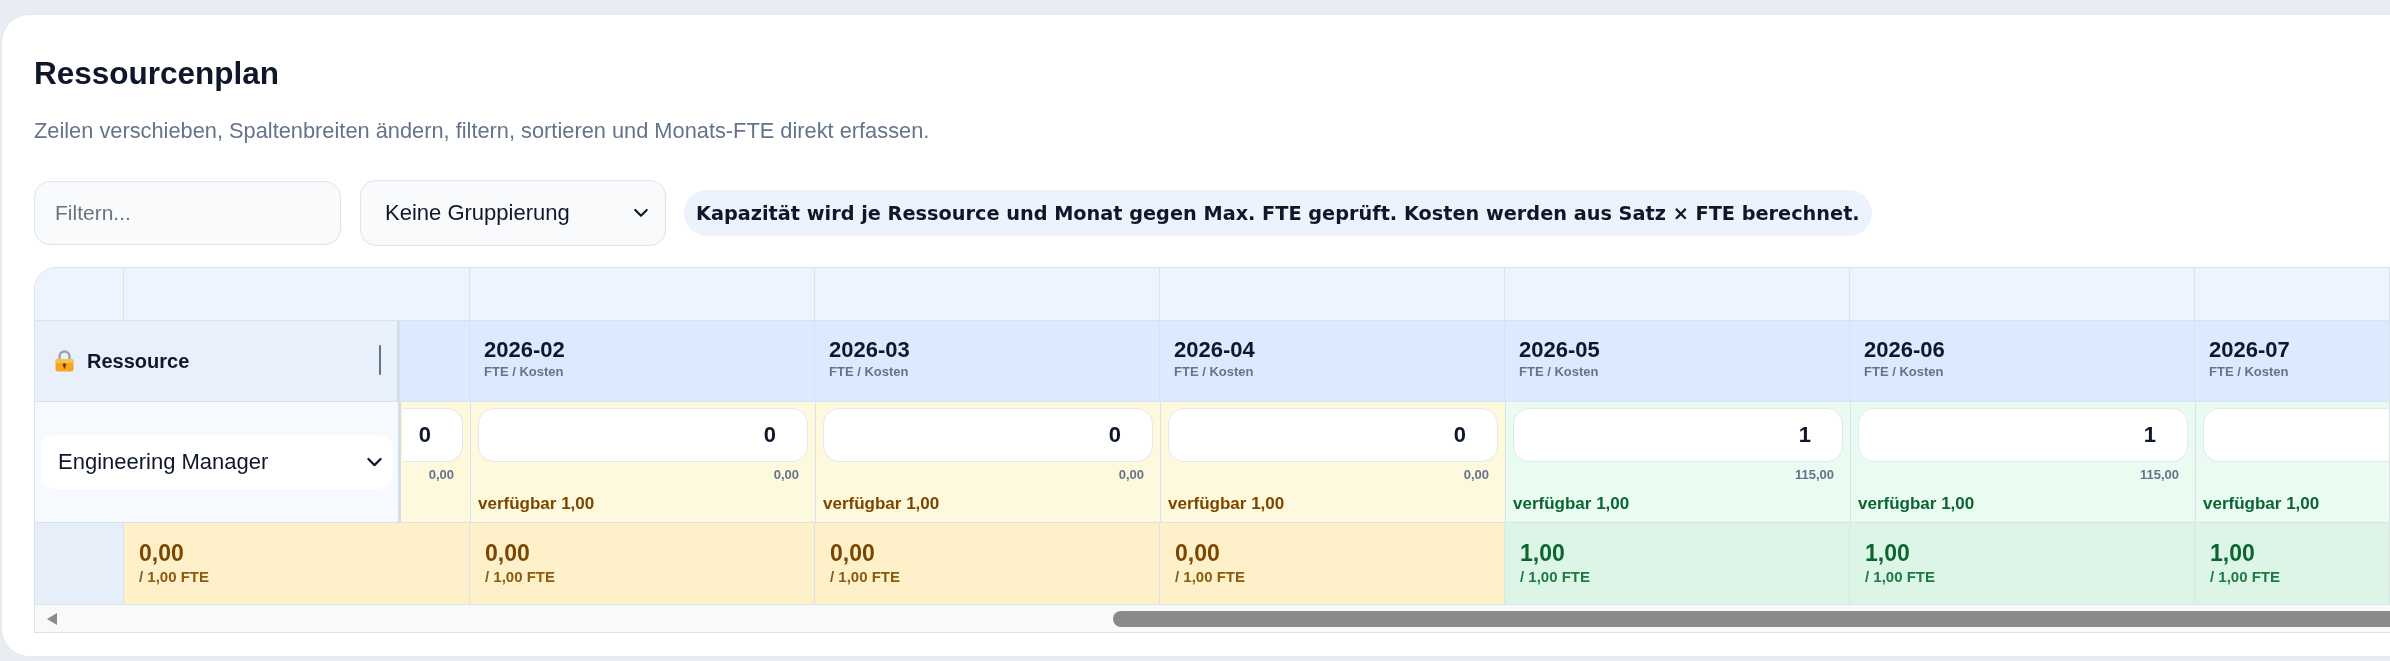 The width and height of the screenshot is (2390, 661). Describe the element at coordinates (1560, 350) in the screenshot. I see `month-label: 2026-05` at that location.